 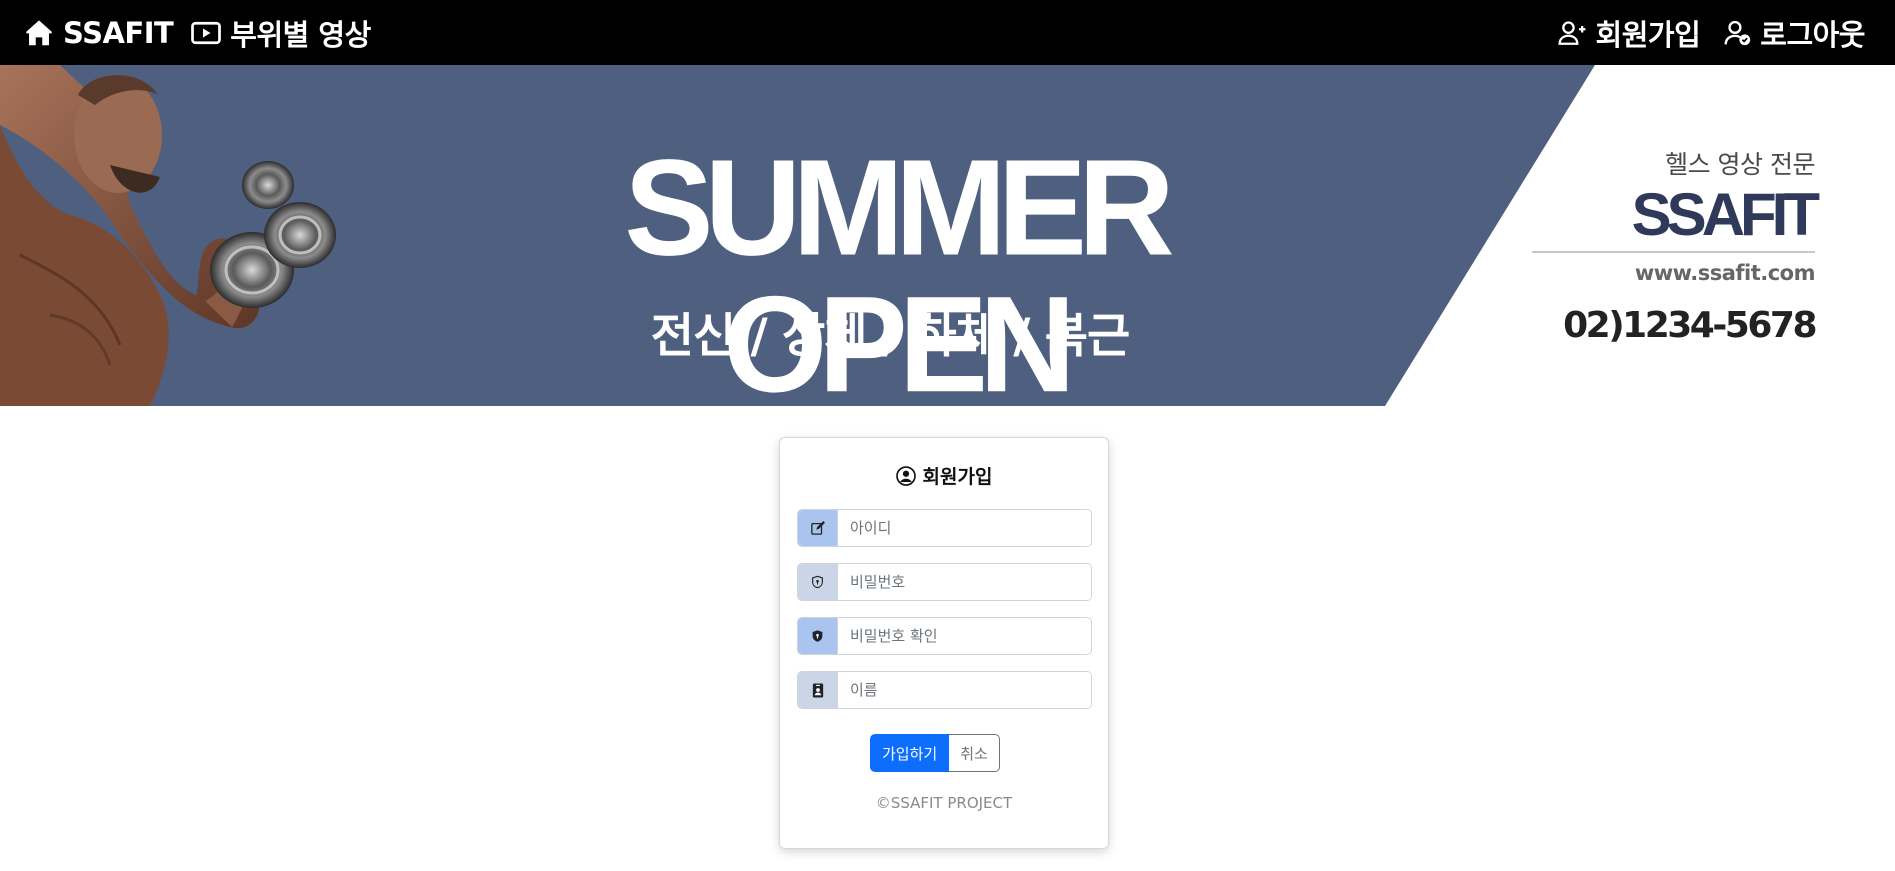 I want to click on username-addon, so click(x=818, y=528).